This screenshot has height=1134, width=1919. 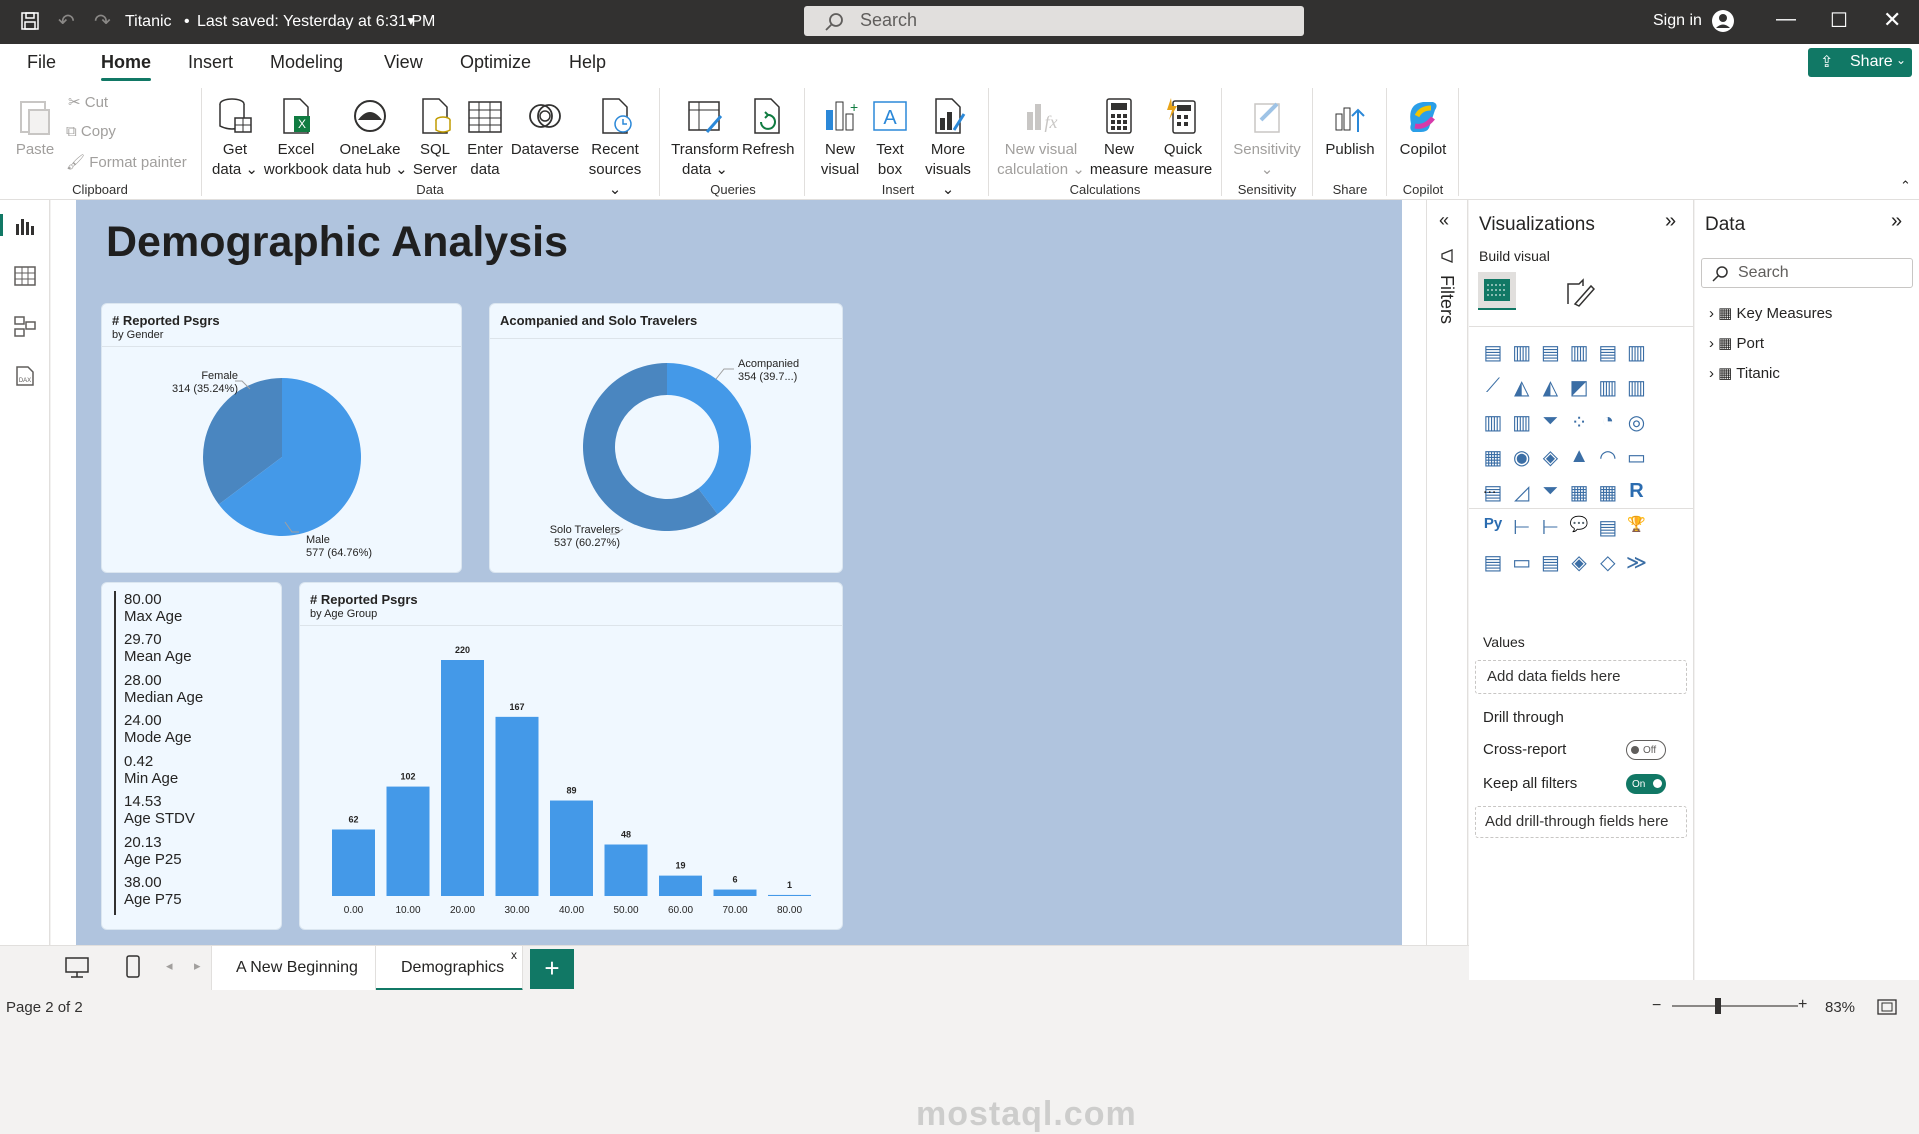 What do you see at coordinates (545, 128) in the screenshot?
I see `dataverse-button: Dataverse` at bounding box center [545, 128].